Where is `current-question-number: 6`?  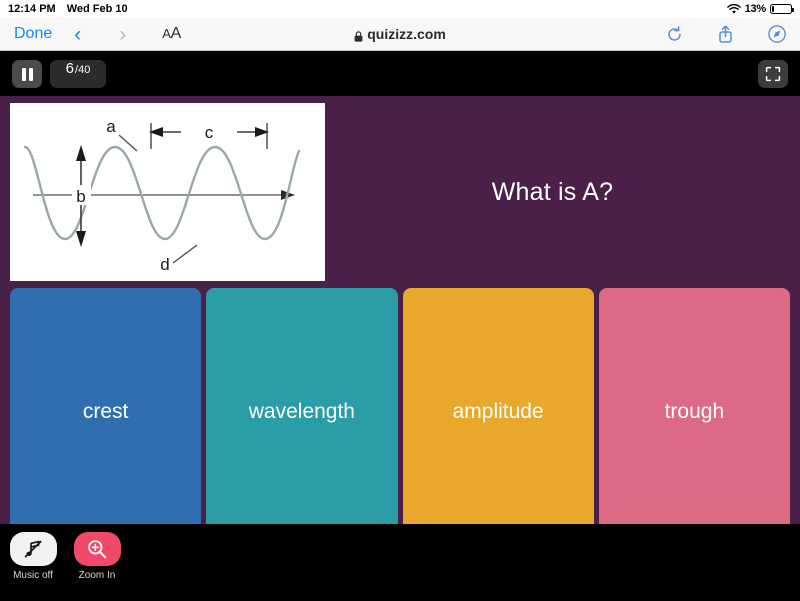 current-question-number: 6 is located at coordinates (70, 68).